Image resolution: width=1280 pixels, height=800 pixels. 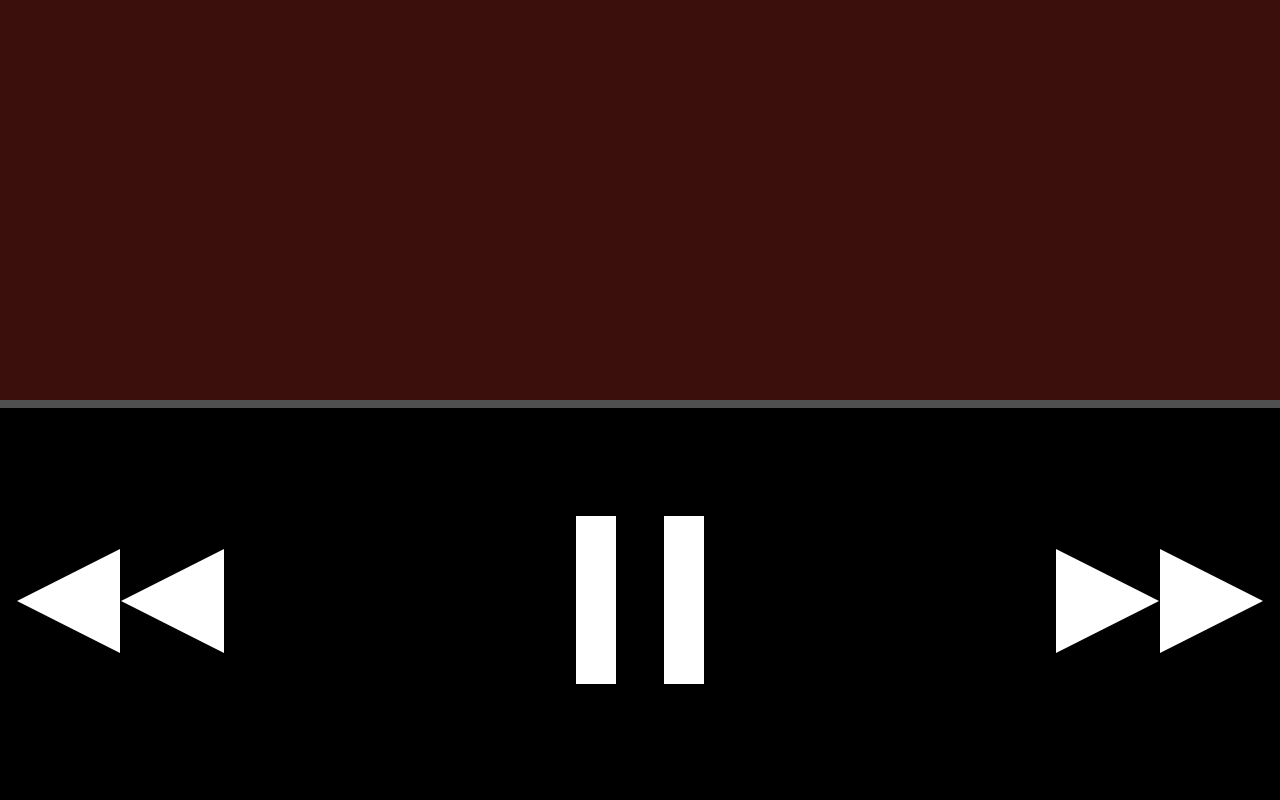 I want to click on rewind-button, so click(x=121, y=601).